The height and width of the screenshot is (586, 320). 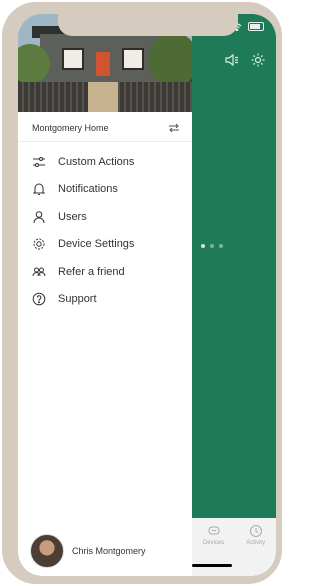 I want to click on page-indicator, so click(x=212, y=246).